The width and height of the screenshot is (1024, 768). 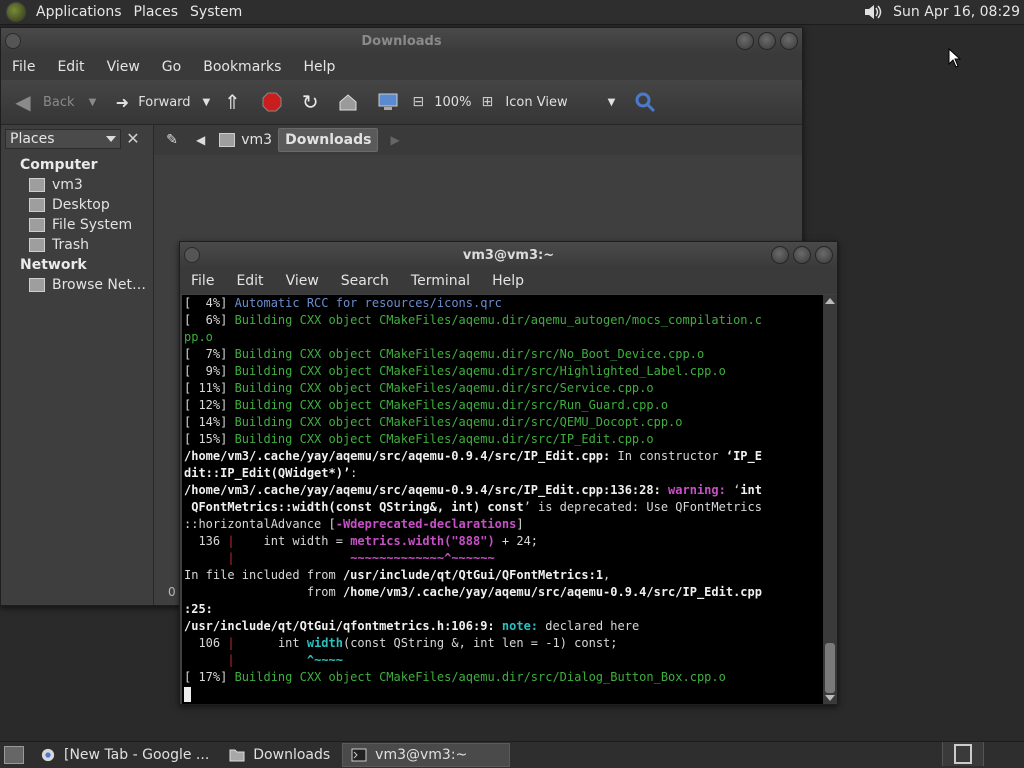 I want to click on sidebar-places-select: Places, so click(x=63, y=139).